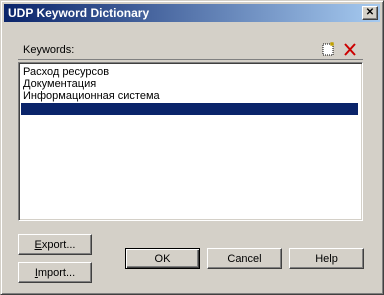 Image resolution: width=384 pixels, height=295 pixels. I want to click on new-keyword-button, so click(328, 49).